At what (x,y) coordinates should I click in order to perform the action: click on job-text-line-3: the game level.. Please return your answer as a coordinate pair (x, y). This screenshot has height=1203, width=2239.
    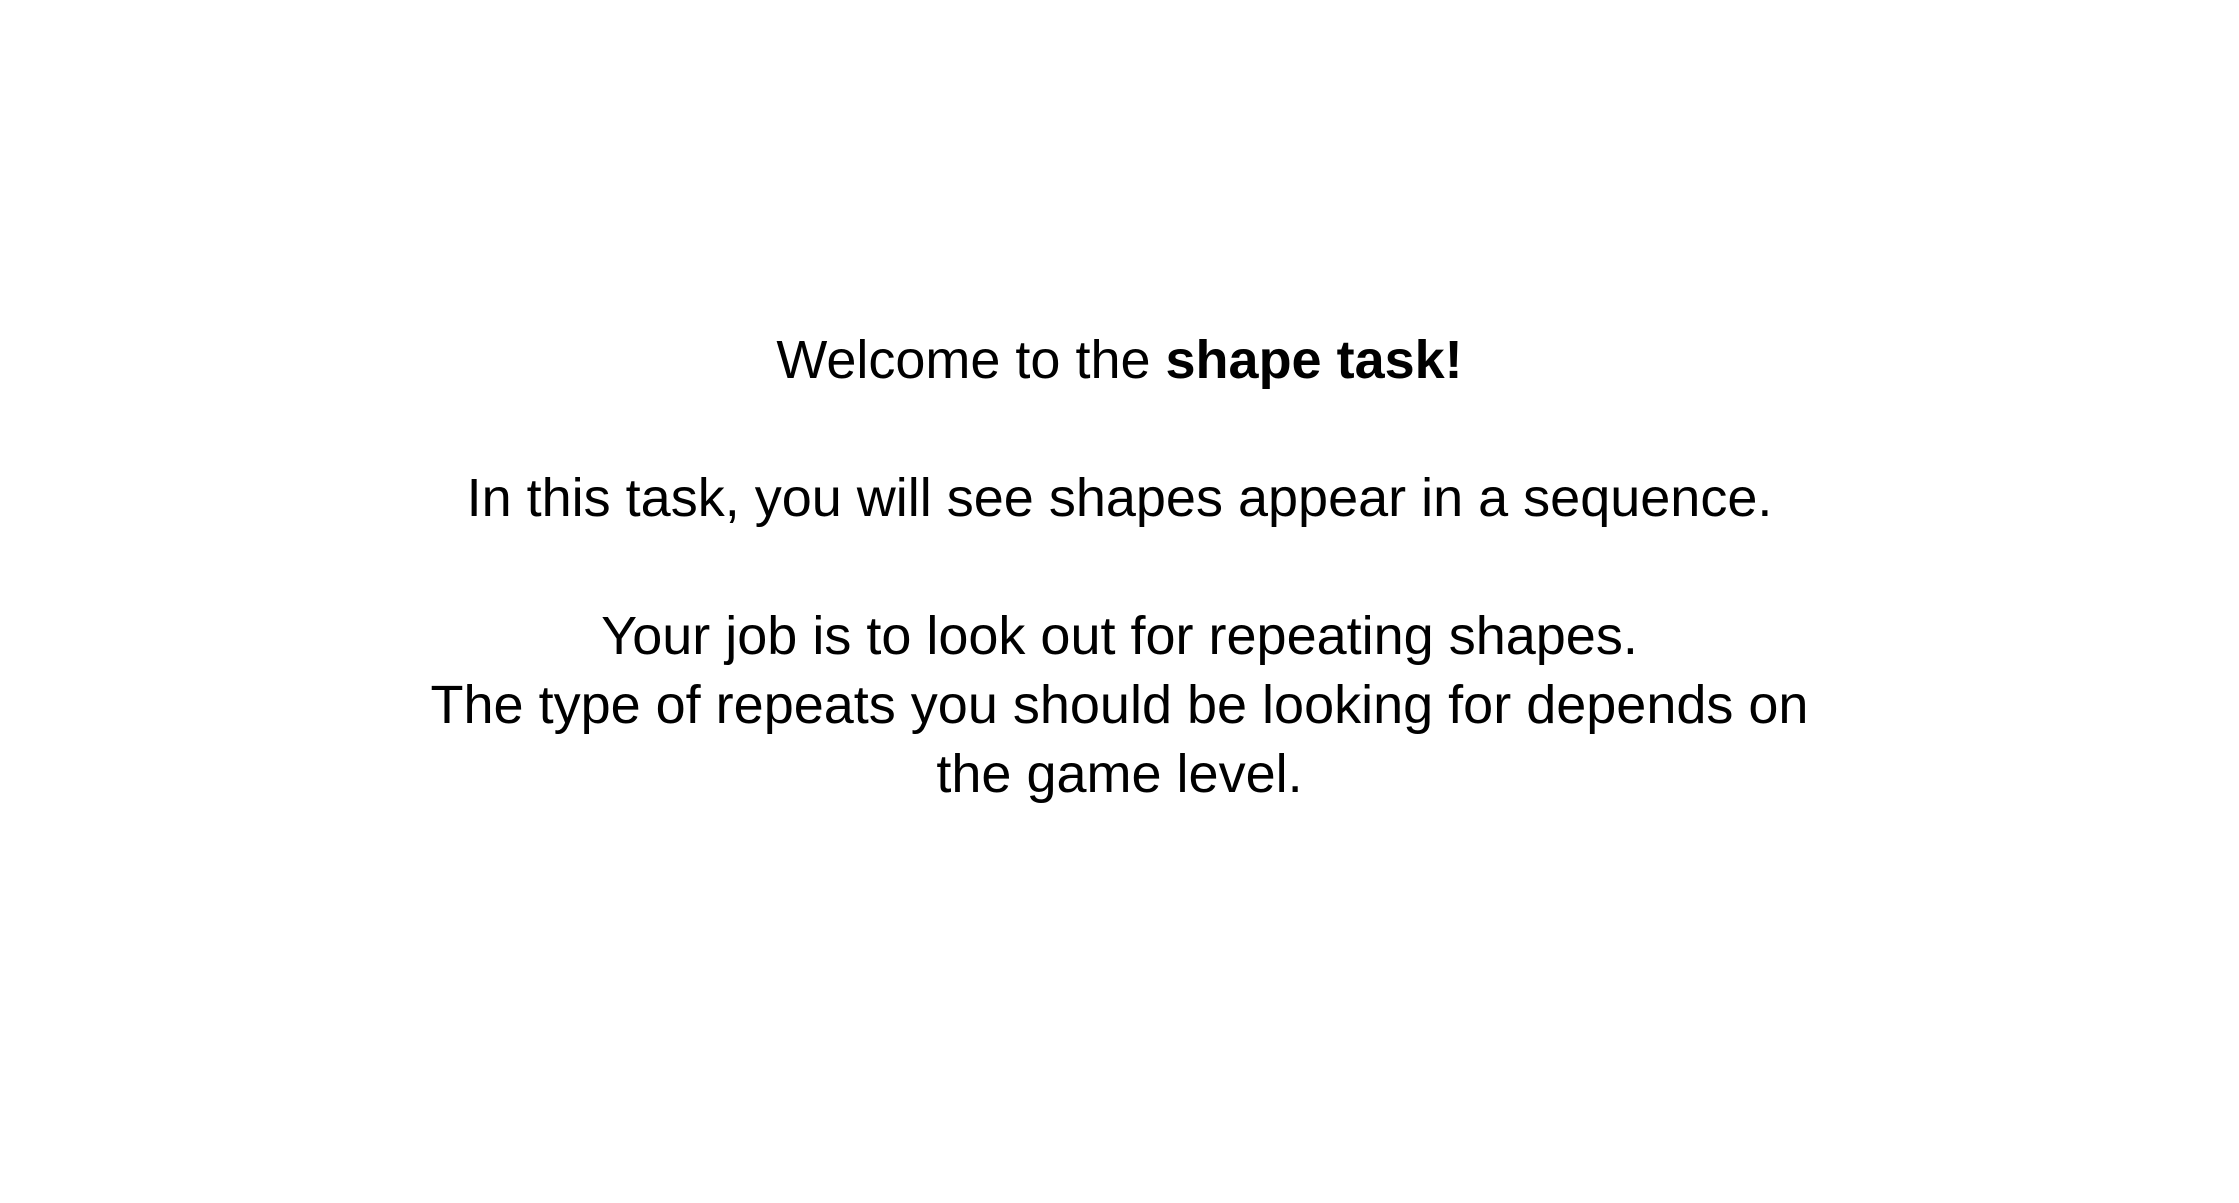
    Looking at the image, I should click on (1119, 774).